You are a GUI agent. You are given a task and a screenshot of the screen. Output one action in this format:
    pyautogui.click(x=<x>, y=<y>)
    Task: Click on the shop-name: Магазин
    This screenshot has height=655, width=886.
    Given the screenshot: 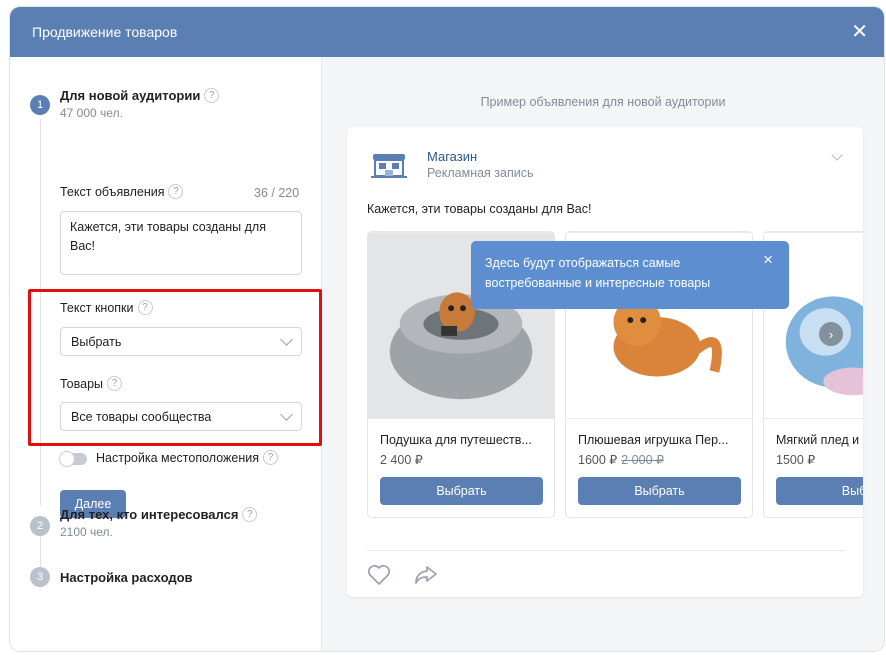 What is the action you would take?
    pyautogui.click(x=452, y=156)
    